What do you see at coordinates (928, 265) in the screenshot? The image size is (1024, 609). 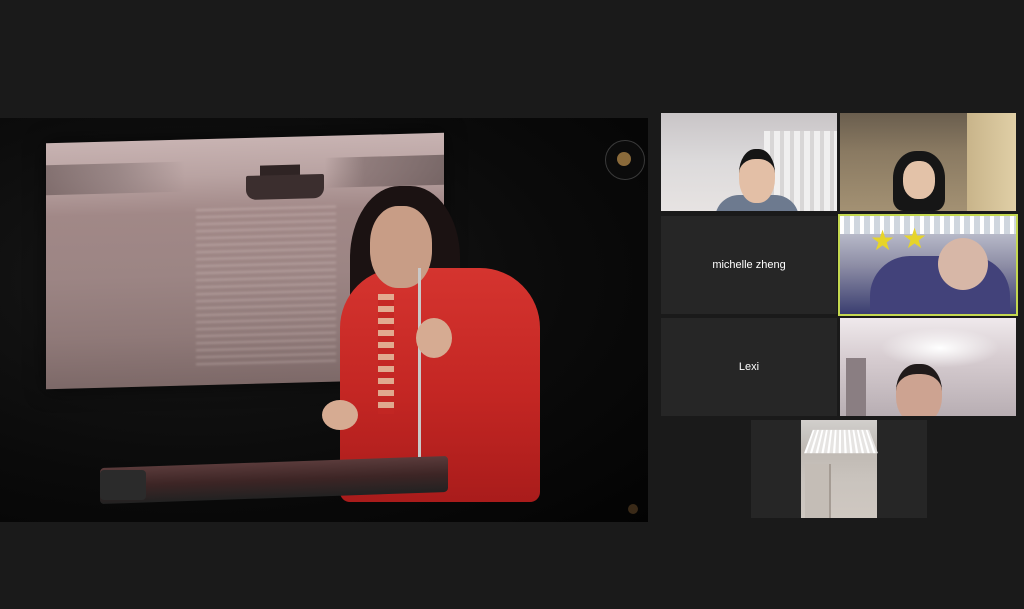 I see `participant-tile-active-speaker: ★ ★` at bounding box center [928, 265].